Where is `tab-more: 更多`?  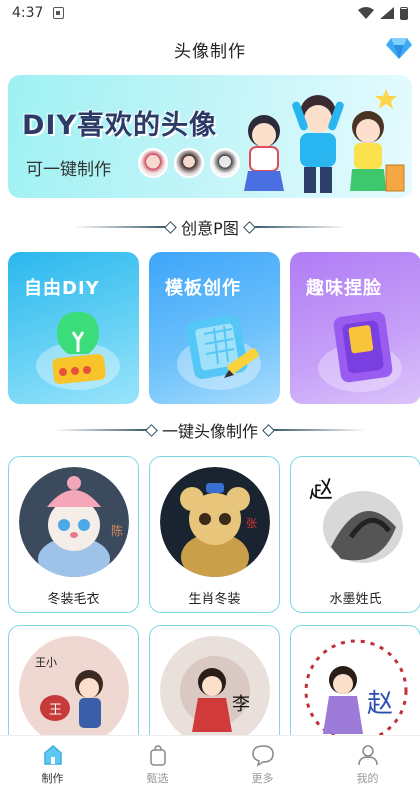 tab-more: 更多 is located at coordinates (262, 764).